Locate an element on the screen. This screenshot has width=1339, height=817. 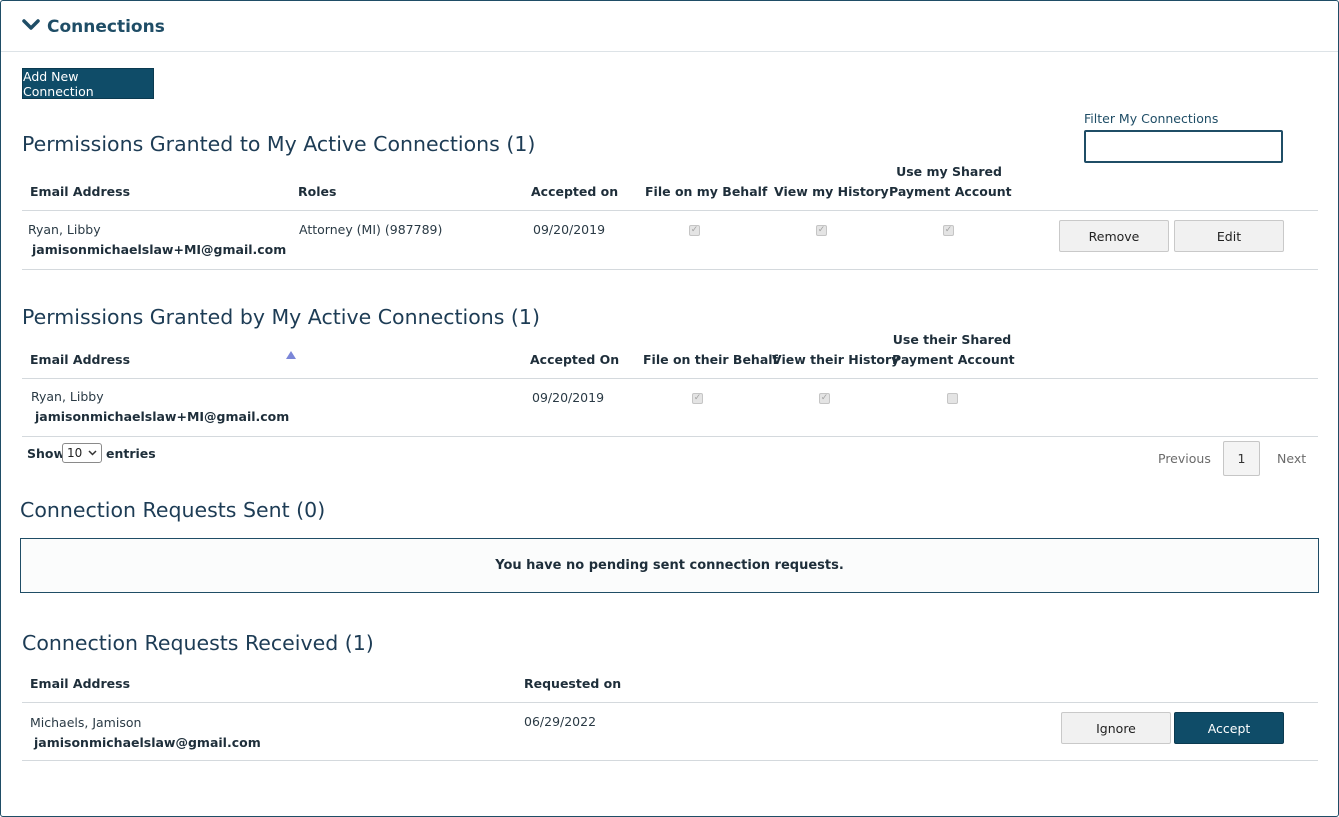
col-accepted-on: Accepted on is located at coordinates (574, 191).